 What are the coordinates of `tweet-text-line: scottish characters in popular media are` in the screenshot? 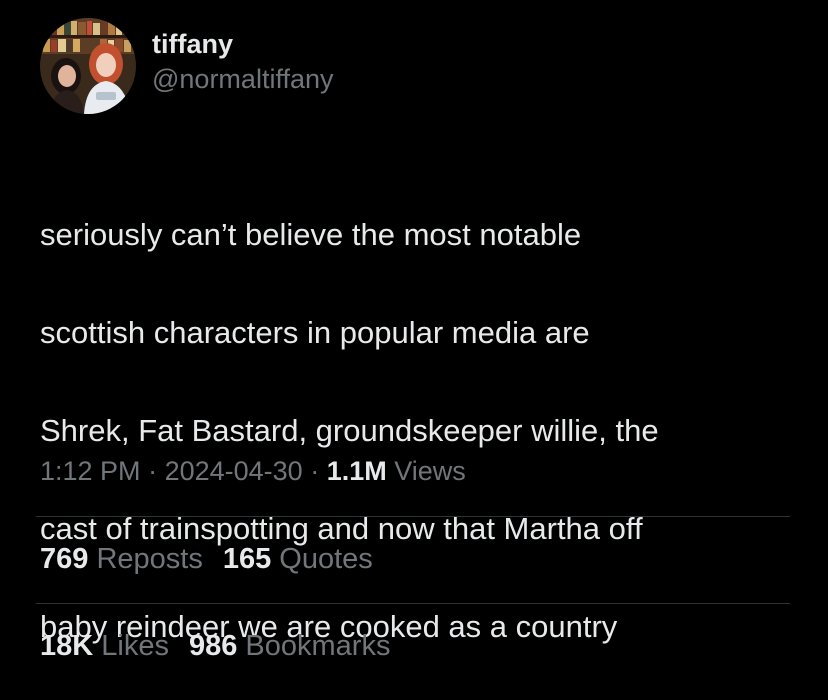 It's located at (315, 332).